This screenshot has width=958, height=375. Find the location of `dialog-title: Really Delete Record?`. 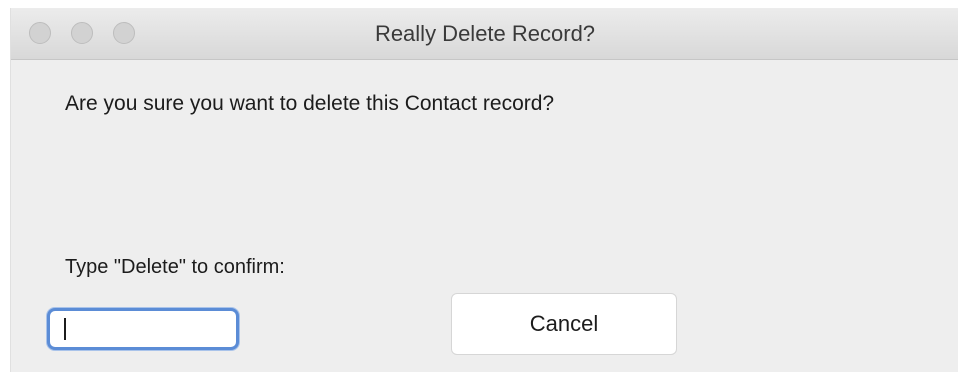

dialog-title: Really Delete Record? is located at coordinates (485, 33).